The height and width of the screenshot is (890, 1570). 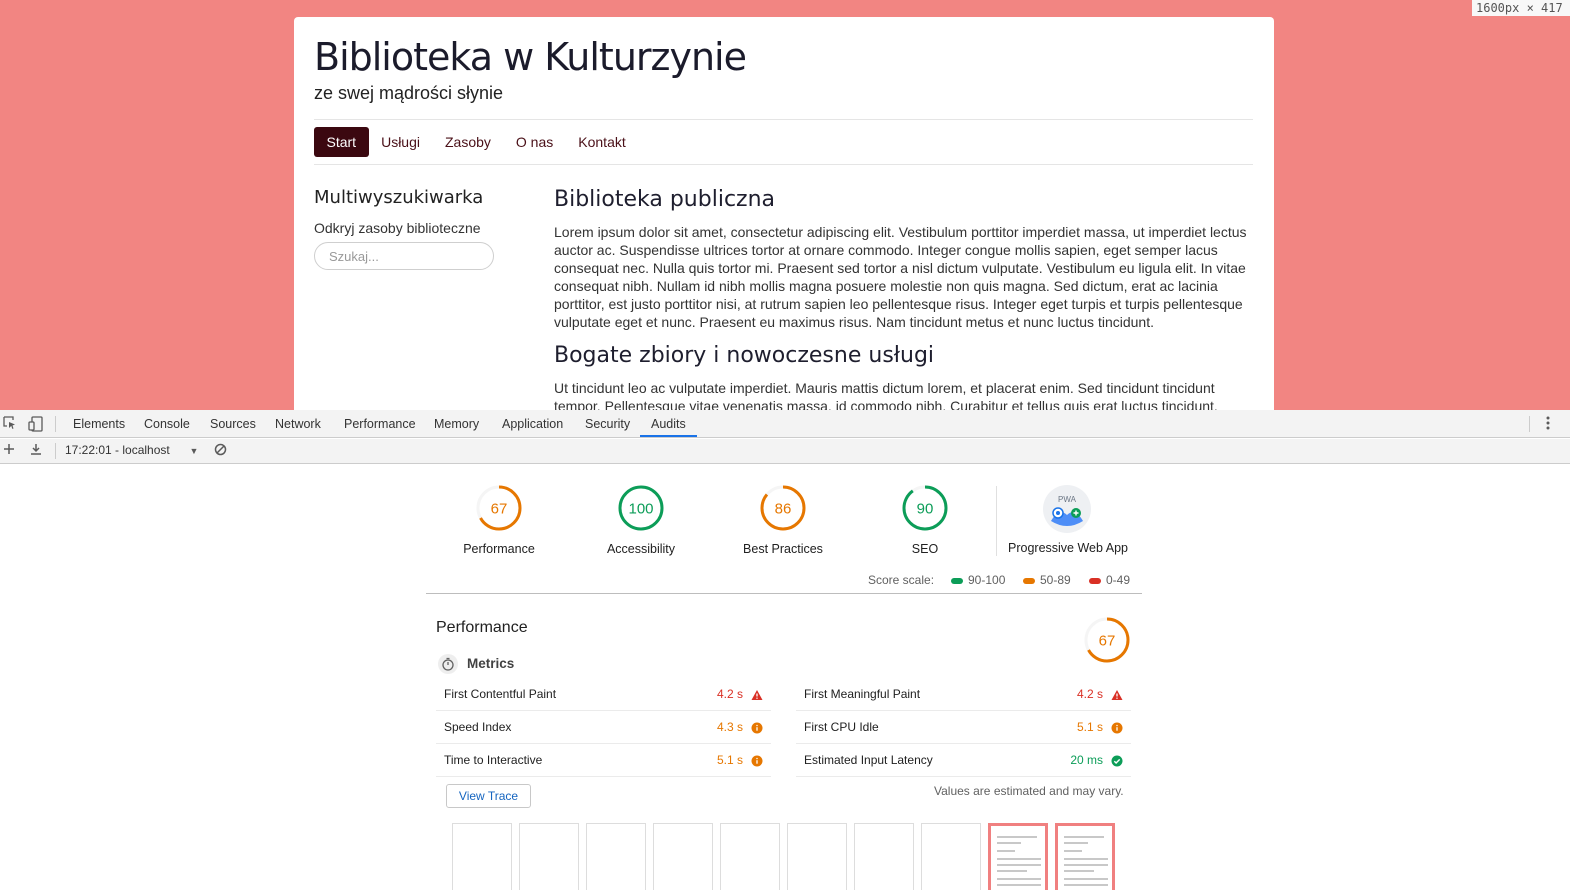 What do you see at coordinates (785, 451) in the screenshot?
I see `audits-toolbar: 17:22:01 - localhost ▼` at bounding box center [785, 451].